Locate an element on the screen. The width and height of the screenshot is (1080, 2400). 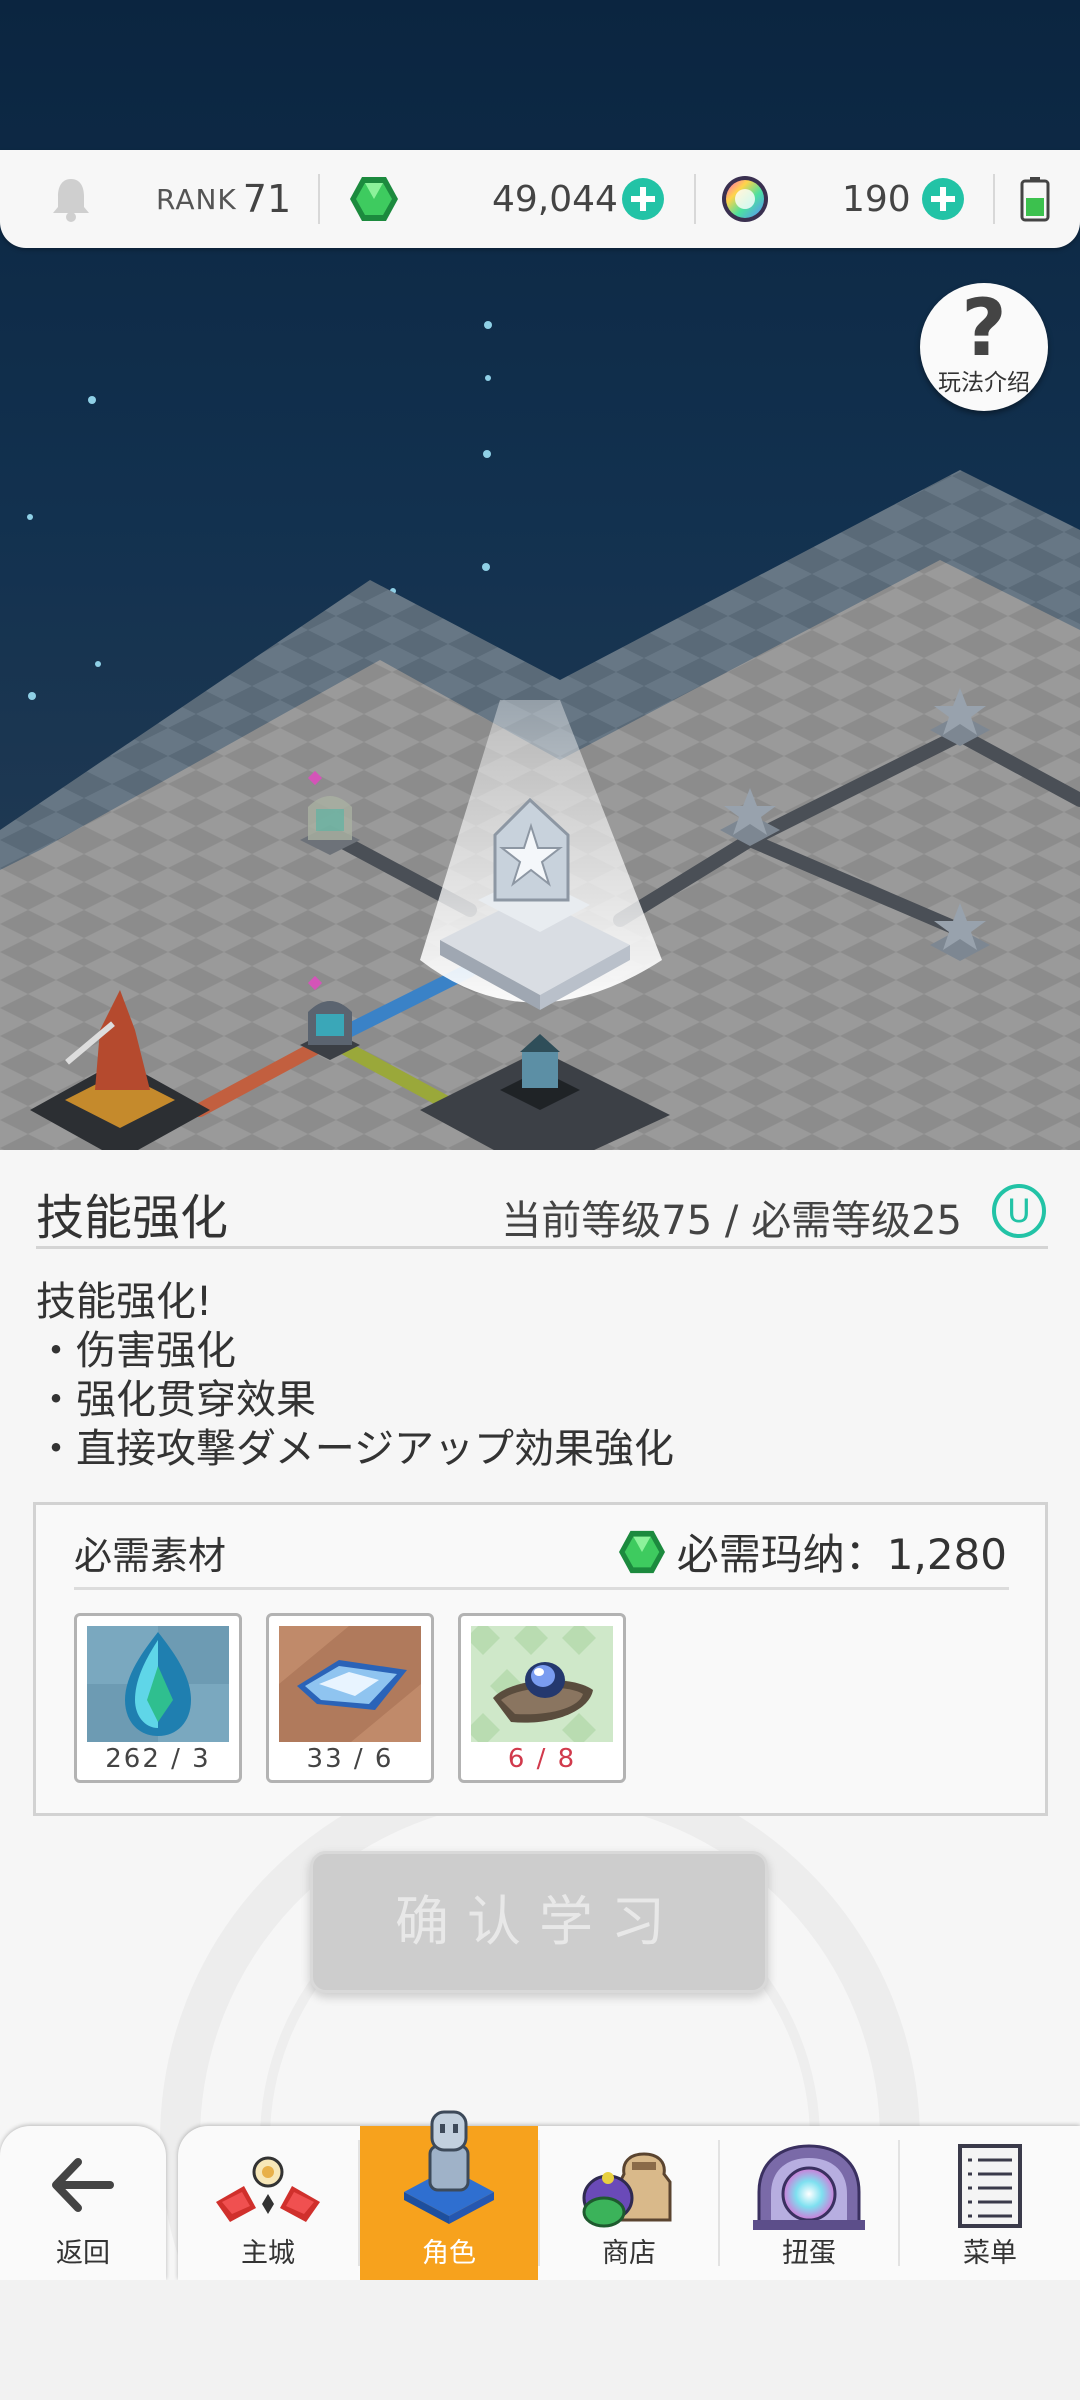
status-bar: RANK 71 49,044 190 is located at coordinates (540, 199).